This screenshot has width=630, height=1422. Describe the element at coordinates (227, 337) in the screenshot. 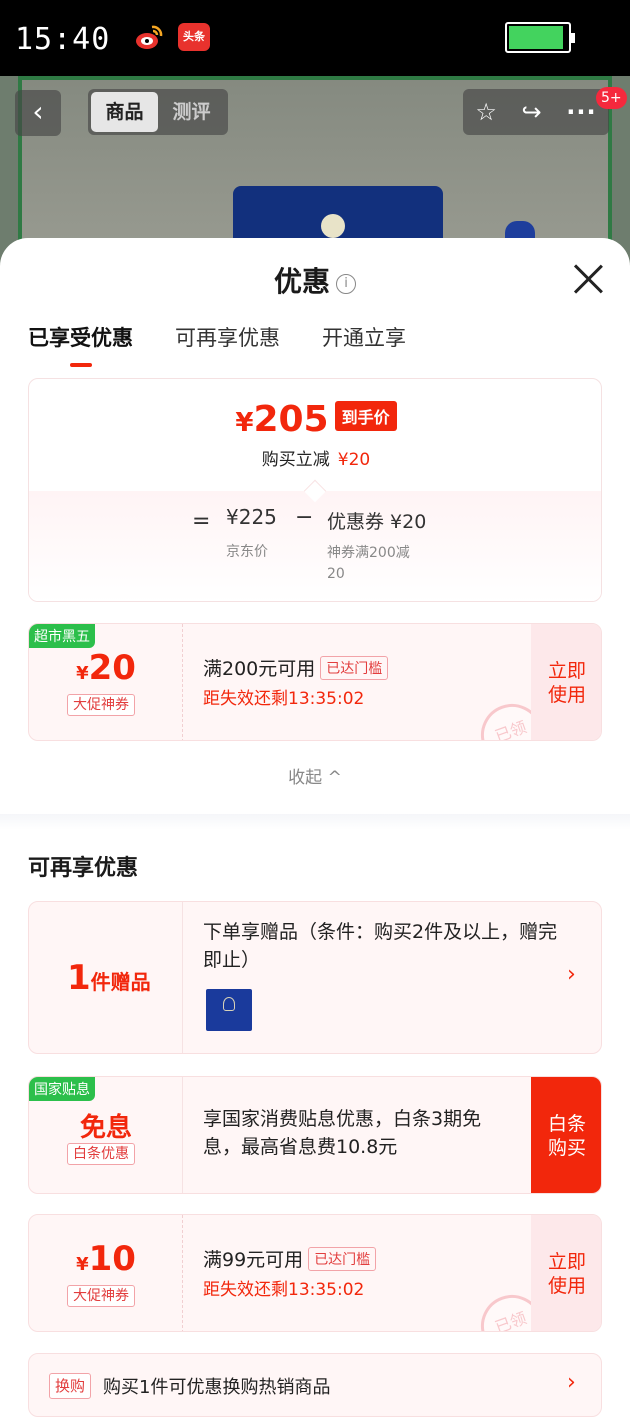

I see `tab-more-offers: 可再享优惠` at that location.